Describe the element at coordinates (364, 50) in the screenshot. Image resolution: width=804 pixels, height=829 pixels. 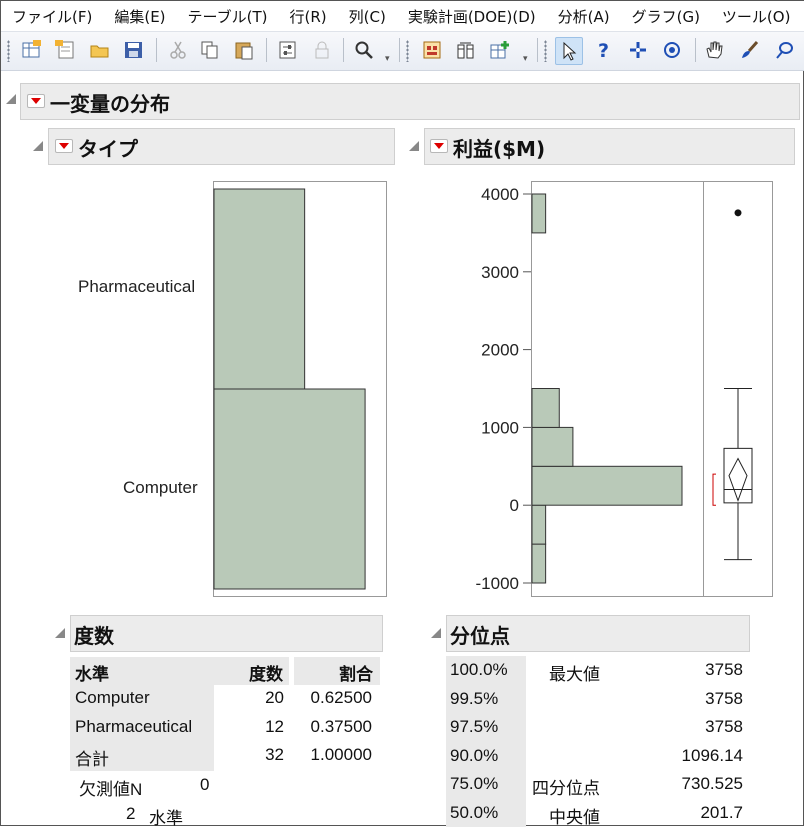
I see `search-icon` at that location.